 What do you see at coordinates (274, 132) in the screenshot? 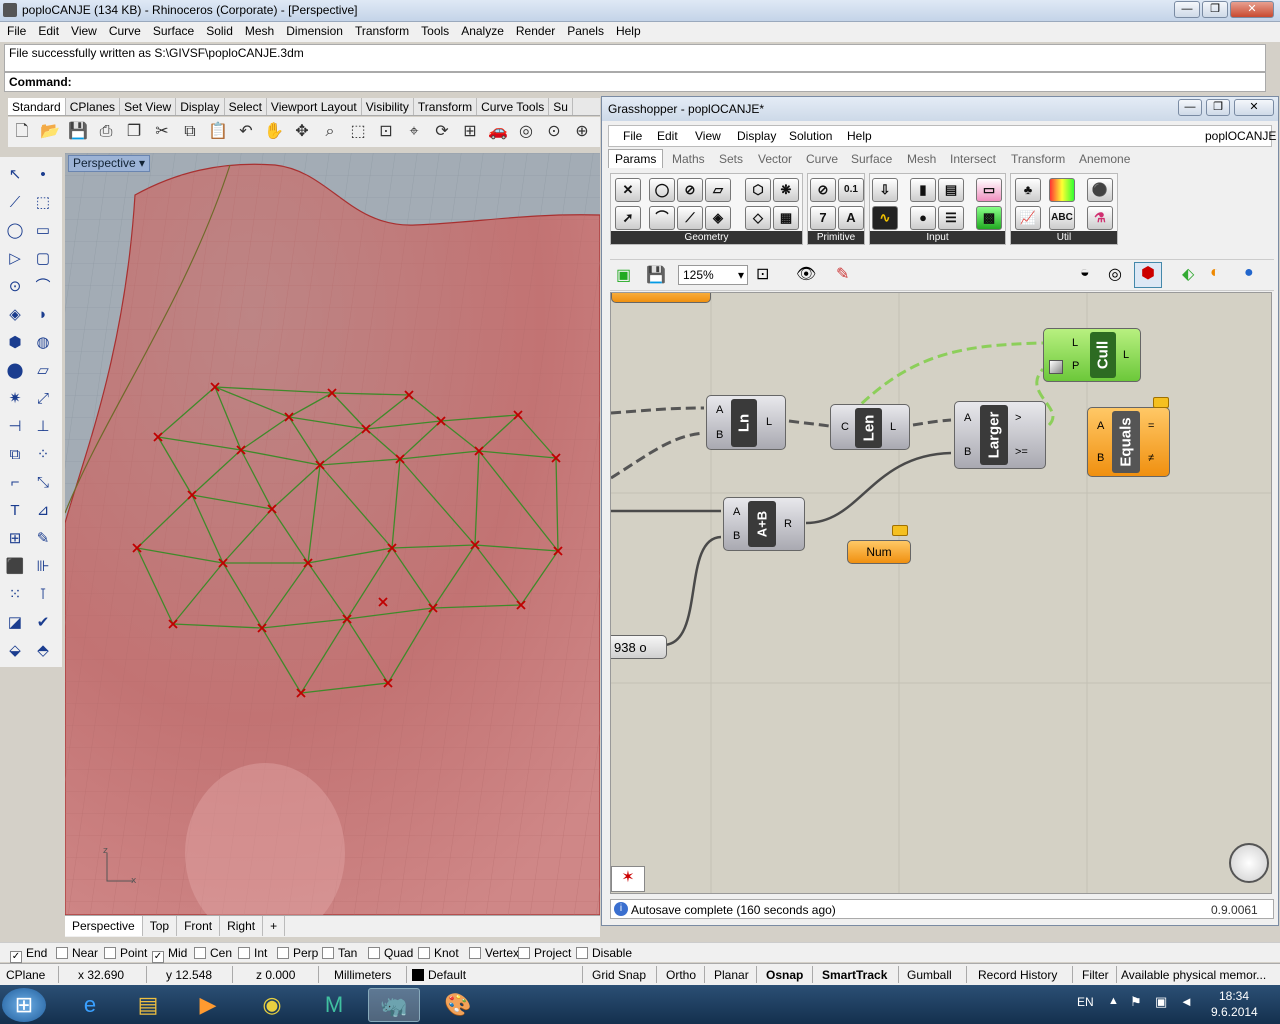
I see `pan-icon: ✋` at bounding box center [274, 132].